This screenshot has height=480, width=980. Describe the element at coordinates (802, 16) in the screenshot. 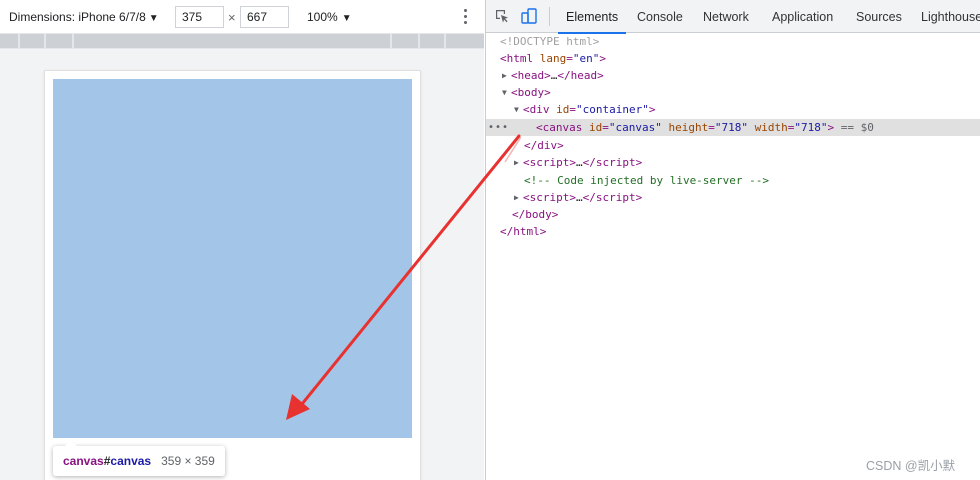

I see `tab-application: Application` at that location.